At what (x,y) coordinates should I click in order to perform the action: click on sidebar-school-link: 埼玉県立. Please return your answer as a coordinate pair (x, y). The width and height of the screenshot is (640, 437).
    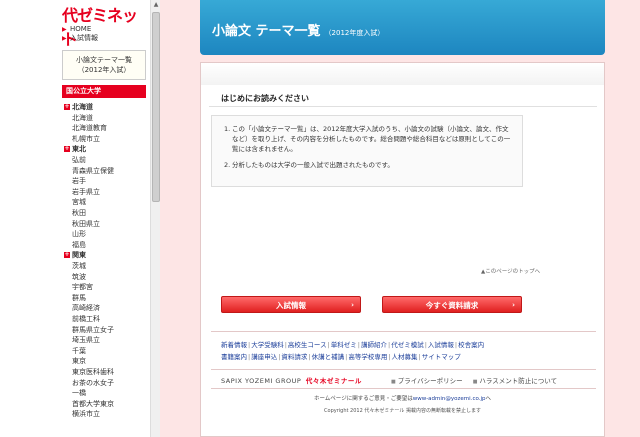
    Looking at the image, I should click on (86, 340).